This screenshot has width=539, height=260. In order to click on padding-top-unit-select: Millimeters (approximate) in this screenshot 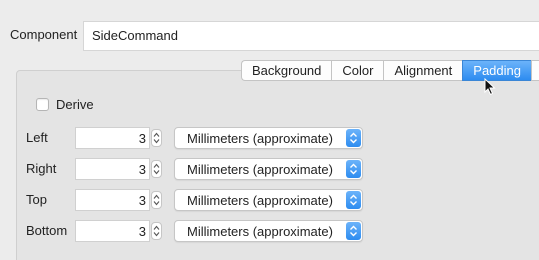, I will do `click(268, 200)`.